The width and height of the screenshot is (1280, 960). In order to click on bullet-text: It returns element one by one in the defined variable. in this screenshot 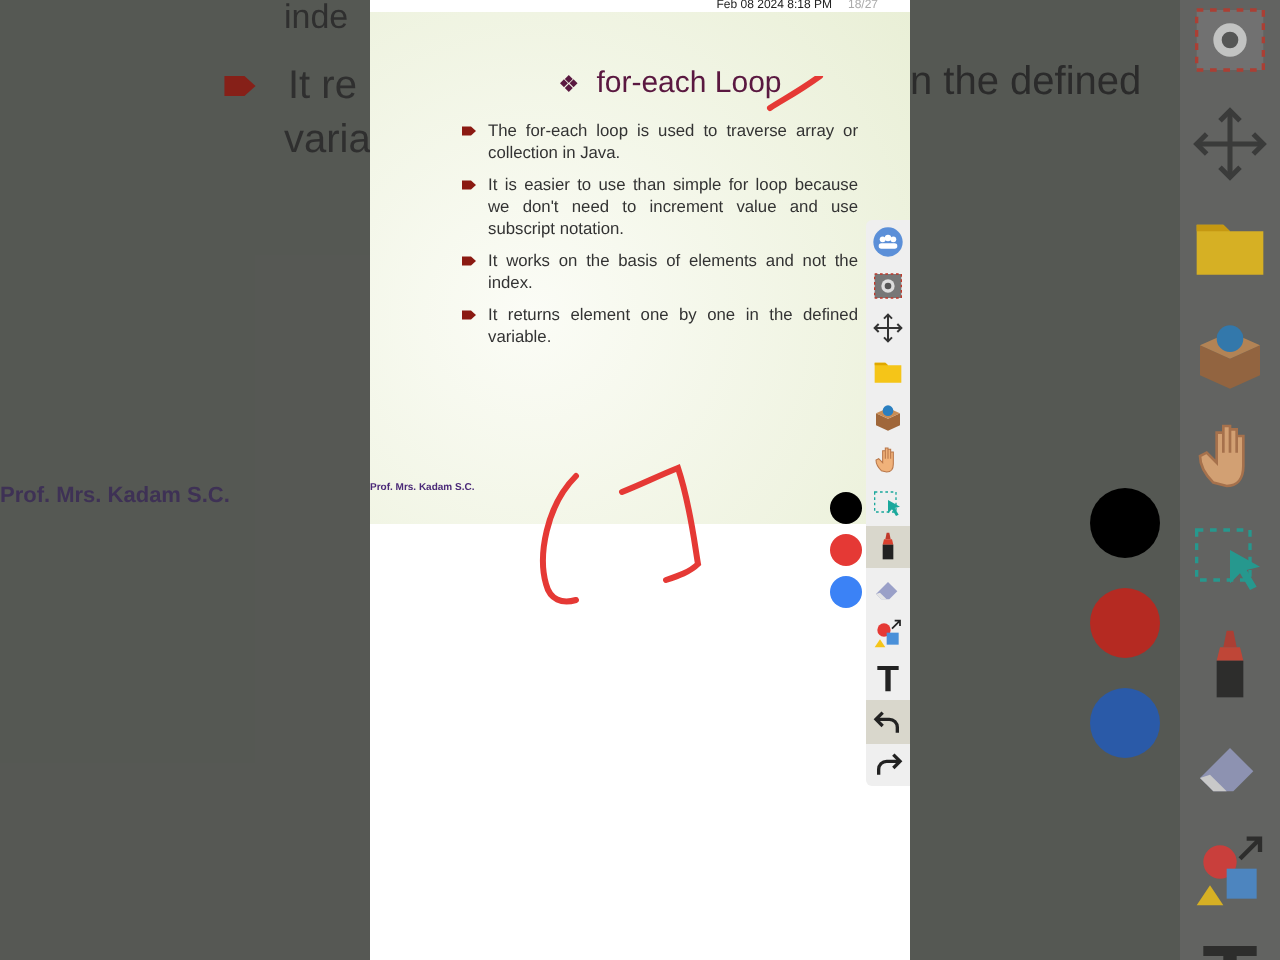, I will do `click(673, 325)`.